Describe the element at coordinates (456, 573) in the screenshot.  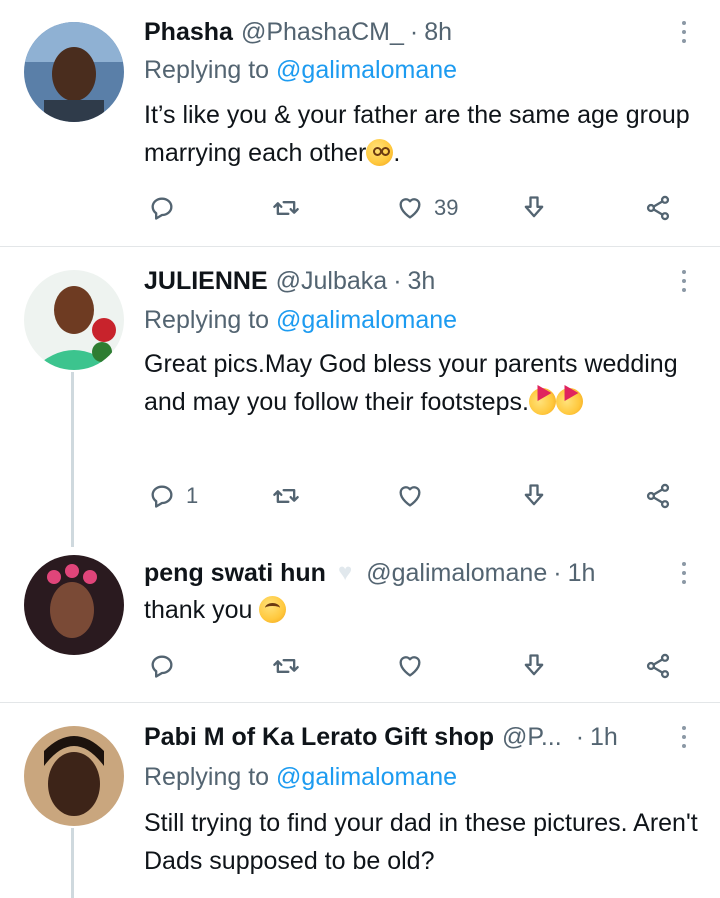
I see `user-handle: @galimalomane` at that location.